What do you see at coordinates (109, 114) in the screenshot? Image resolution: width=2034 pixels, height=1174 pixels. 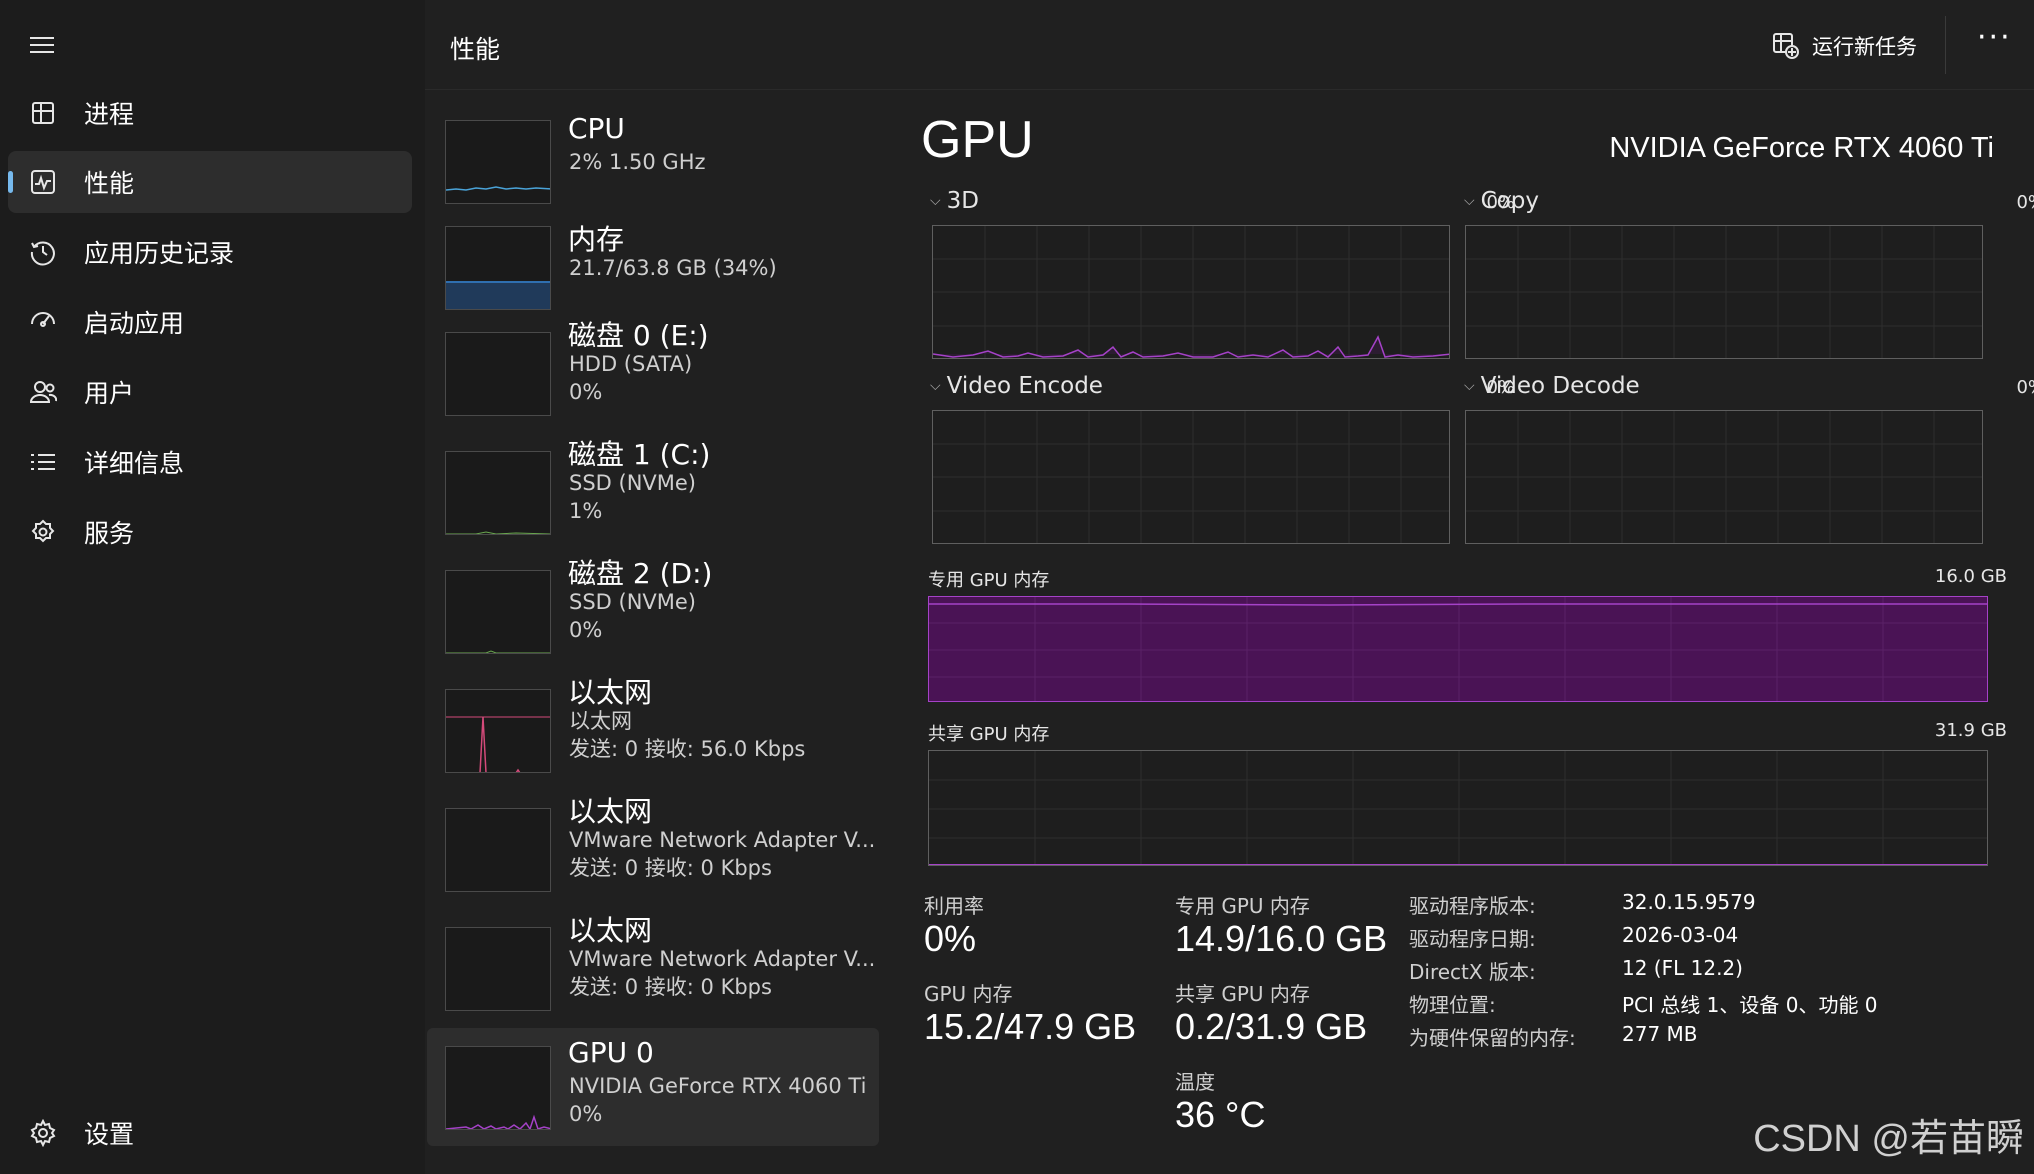 I see `sidebar-item-label: 进程` at bounding box center [109, 114].